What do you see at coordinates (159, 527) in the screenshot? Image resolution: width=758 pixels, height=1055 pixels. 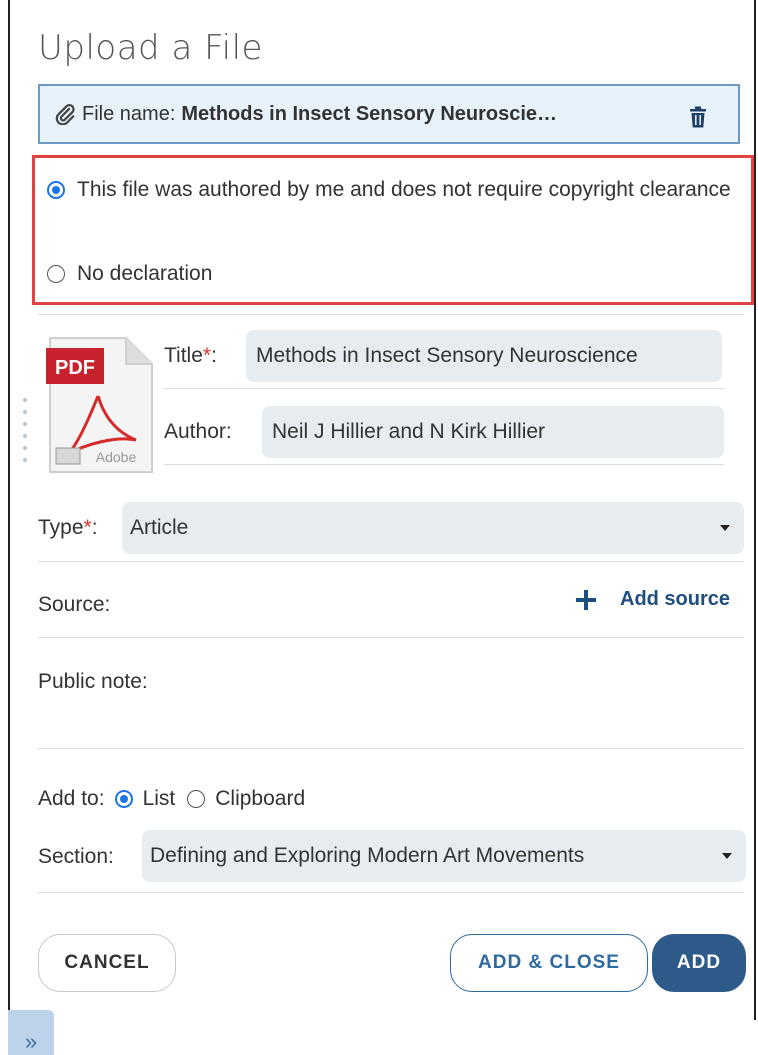 I see `type-select-value: Article` at bounding box center [159, 527].